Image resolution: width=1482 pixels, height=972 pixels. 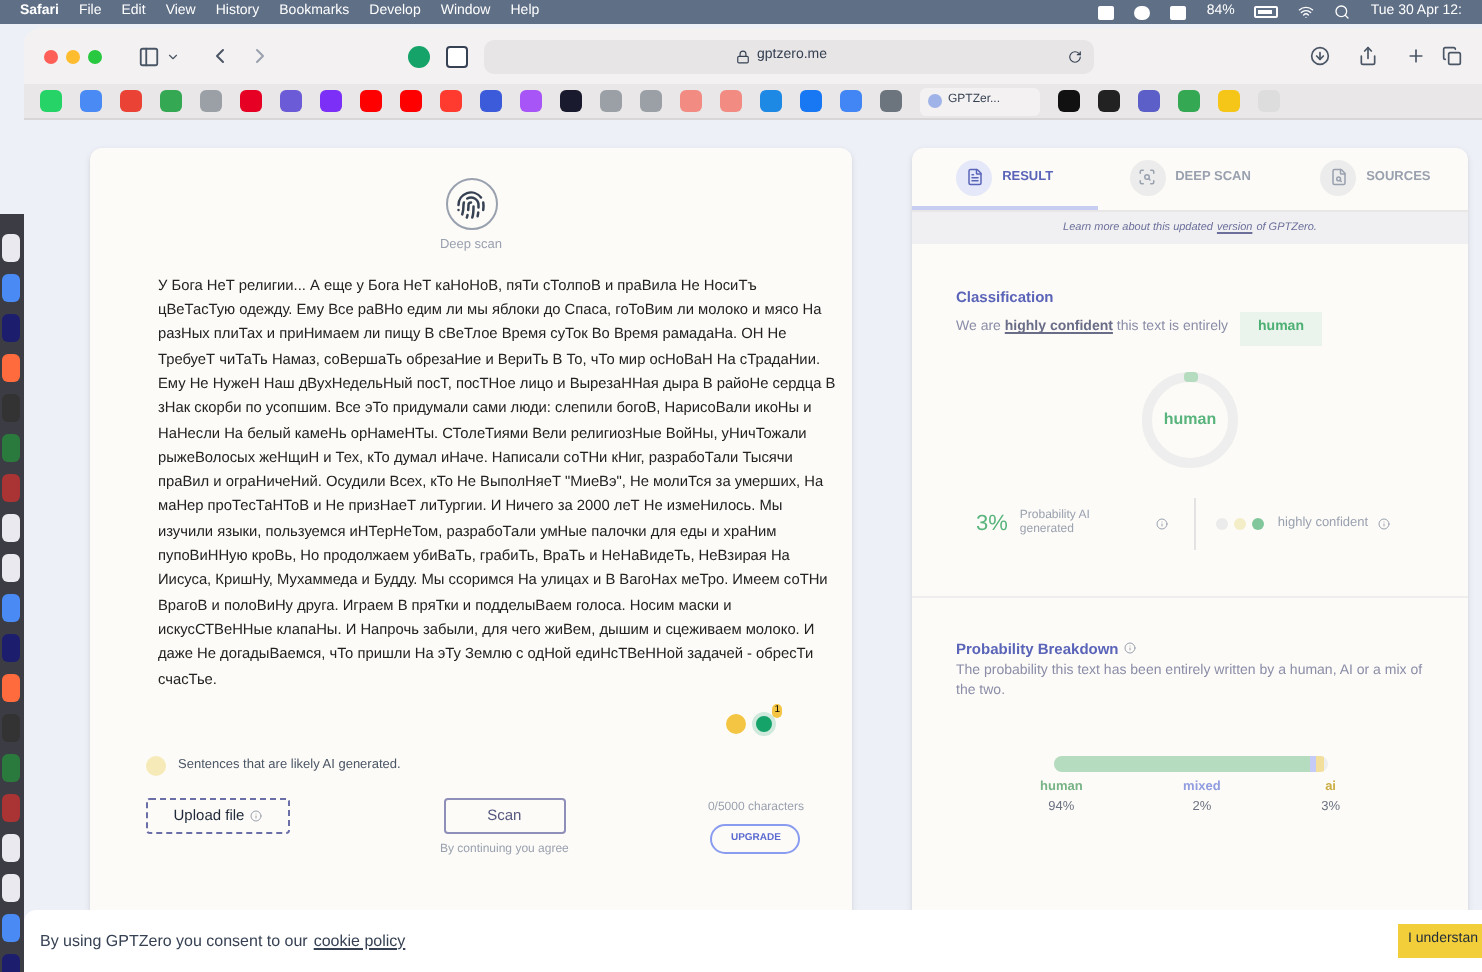 I want to click on ai-probability-value: 3%, so click(x=992, y=524).